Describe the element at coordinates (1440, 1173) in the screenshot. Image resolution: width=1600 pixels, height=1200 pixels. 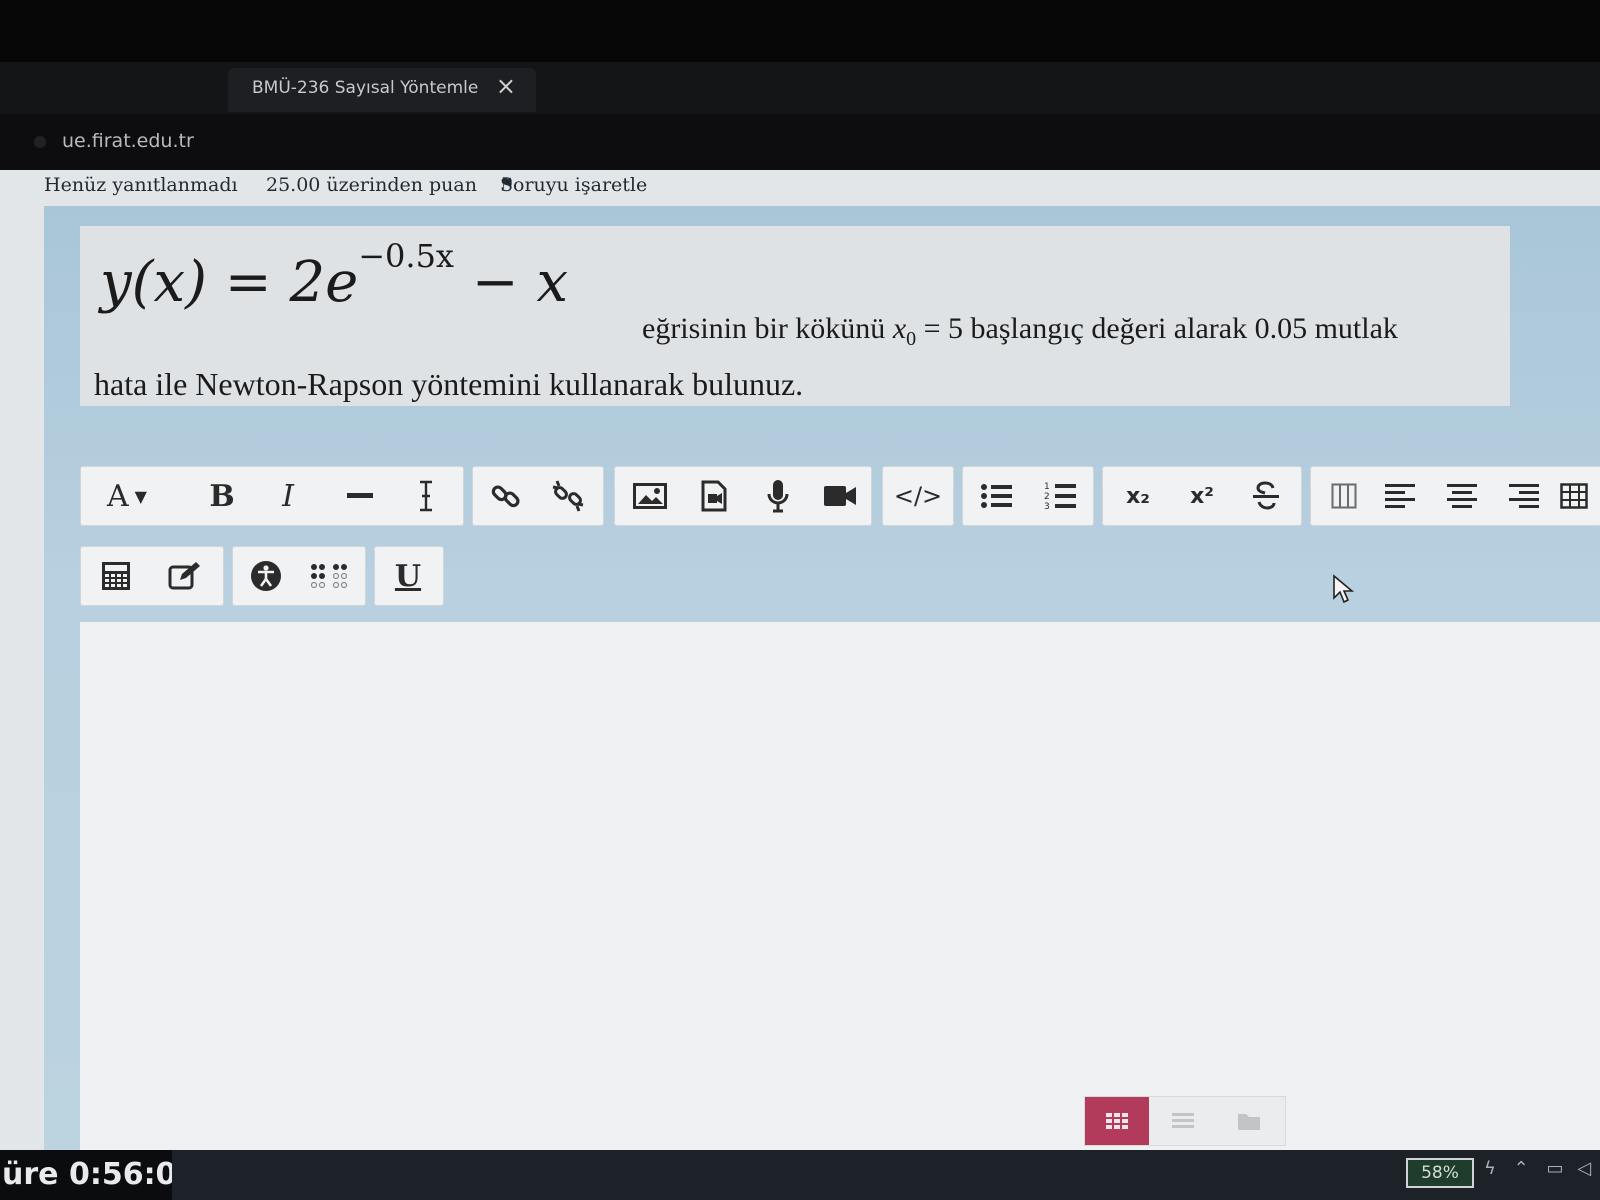
I see `battery-indicator: 58%` at that location.